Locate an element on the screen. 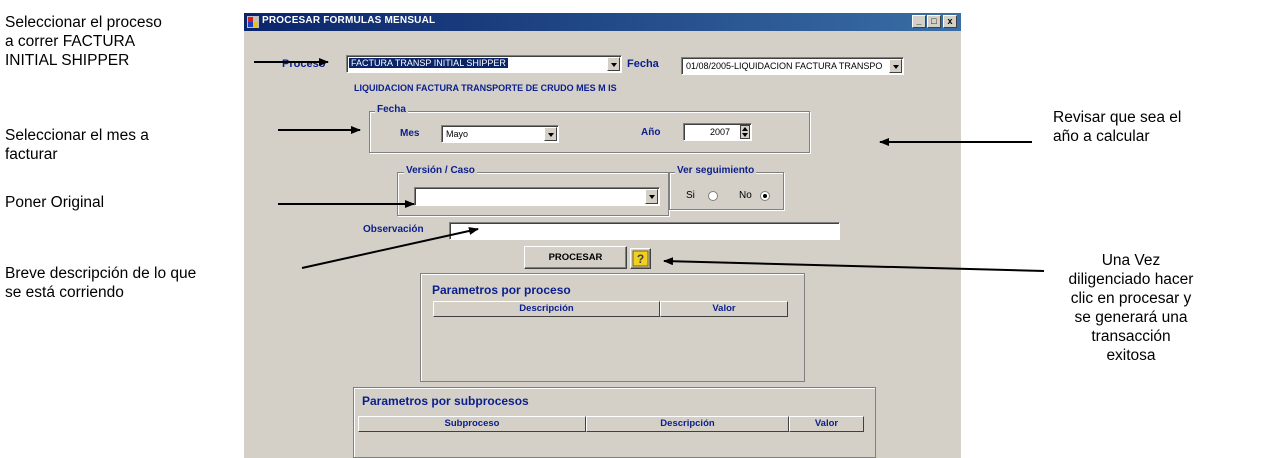 The width and height of the screenshot is (1262, 458). fecha-label: Fecha is located at coordinates (643, 64).